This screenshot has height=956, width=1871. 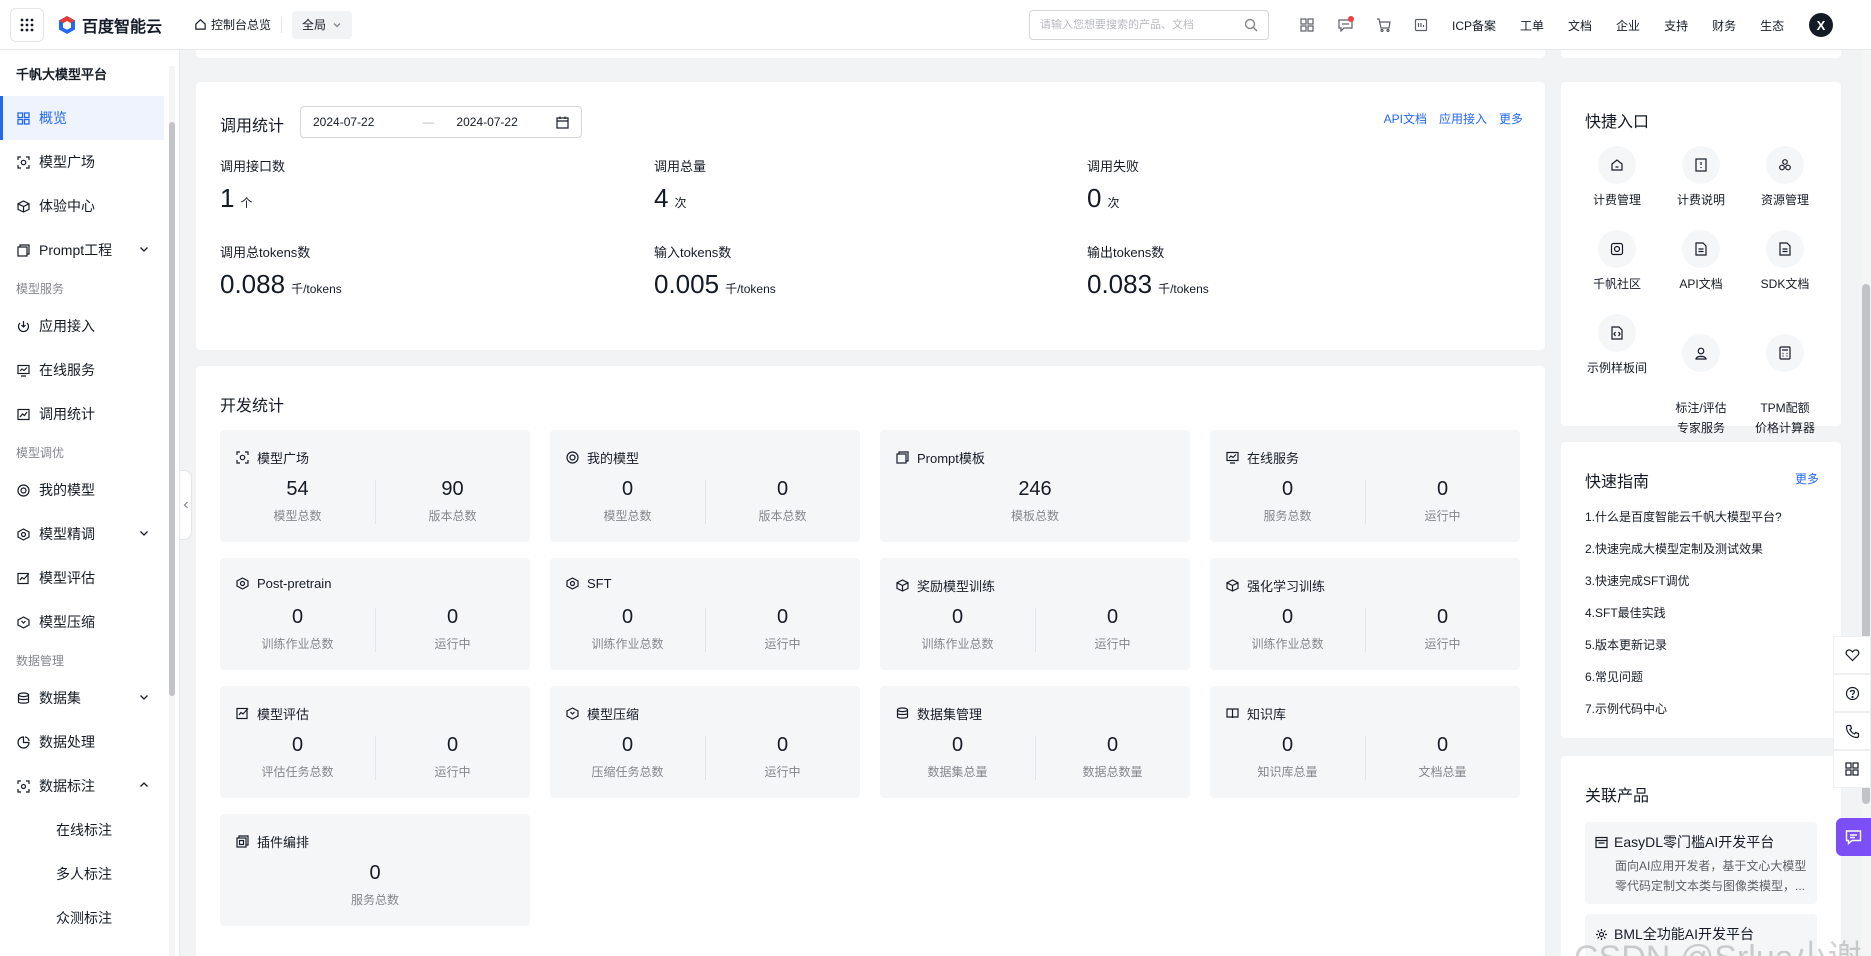 I want to click on guide-item: 7.示例代码中心, so click(x=1683, y=716).